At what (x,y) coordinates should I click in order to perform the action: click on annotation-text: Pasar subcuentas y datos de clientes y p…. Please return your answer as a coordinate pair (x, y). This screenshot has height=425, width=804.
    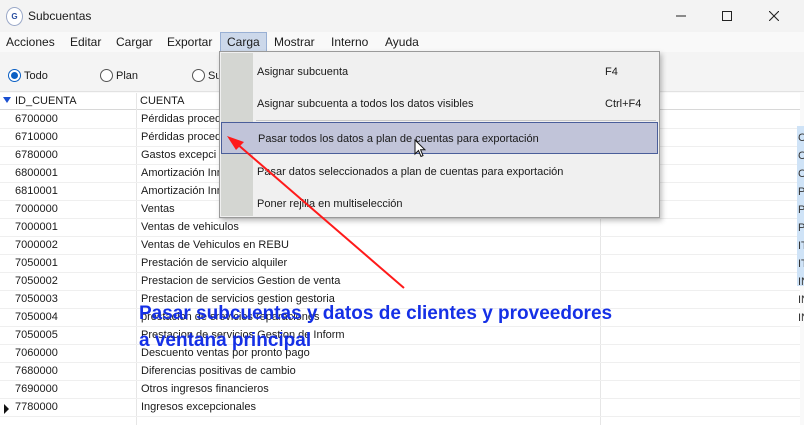
    Looking at the image, I should click on (375, 327).